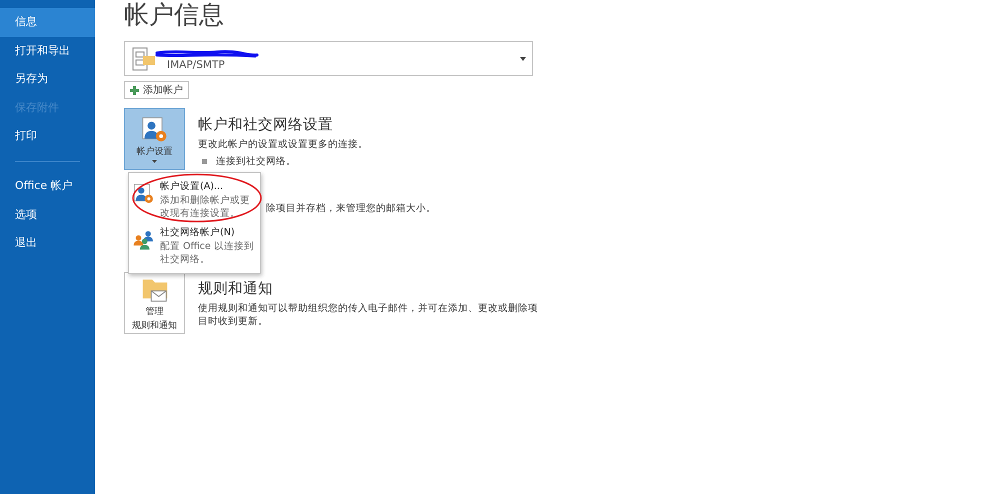 The image size is (1000, 494). I want to click on bullet-text: 连接到社交网络。, so click(256, 161).